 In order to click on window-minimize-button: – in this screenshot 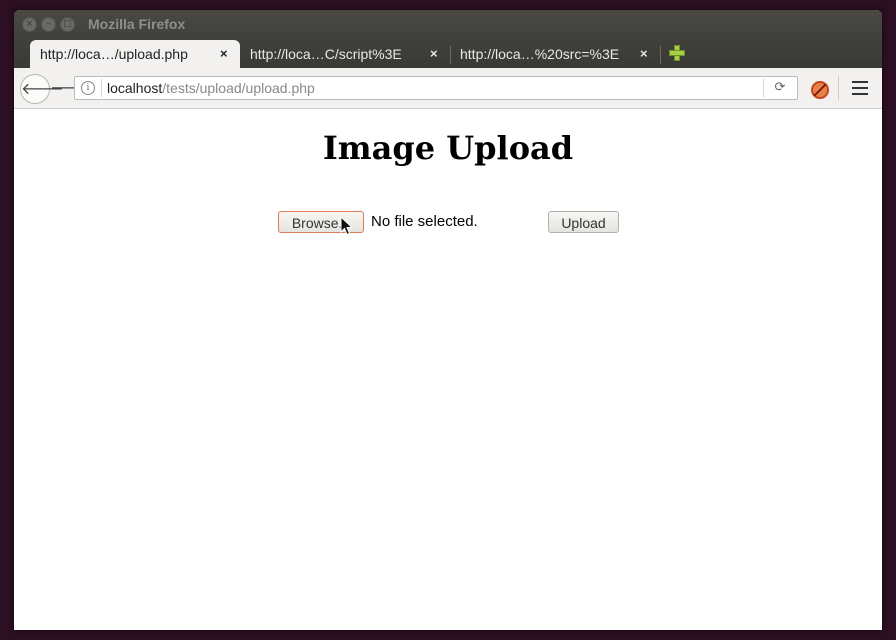, I will do `click(48, 24)`.